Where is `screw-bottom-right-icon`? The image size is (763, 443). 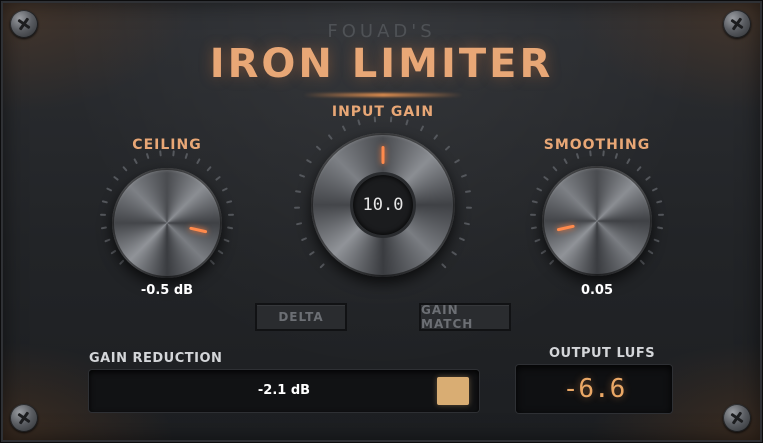
screw-bottom-right-icon is located at coordinates (737, 418).